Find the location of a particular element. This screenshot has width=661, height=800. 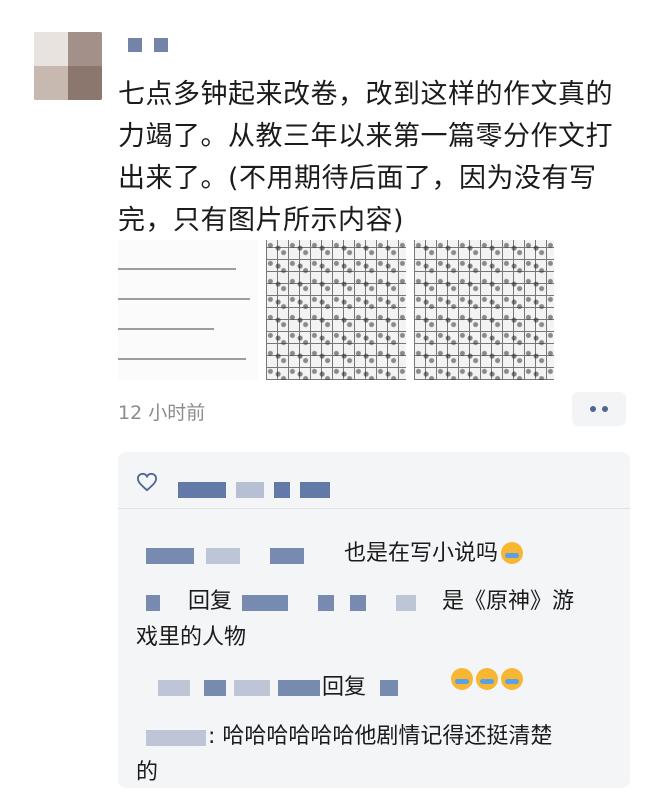

heart-icon is located at coordinates (147, 482).